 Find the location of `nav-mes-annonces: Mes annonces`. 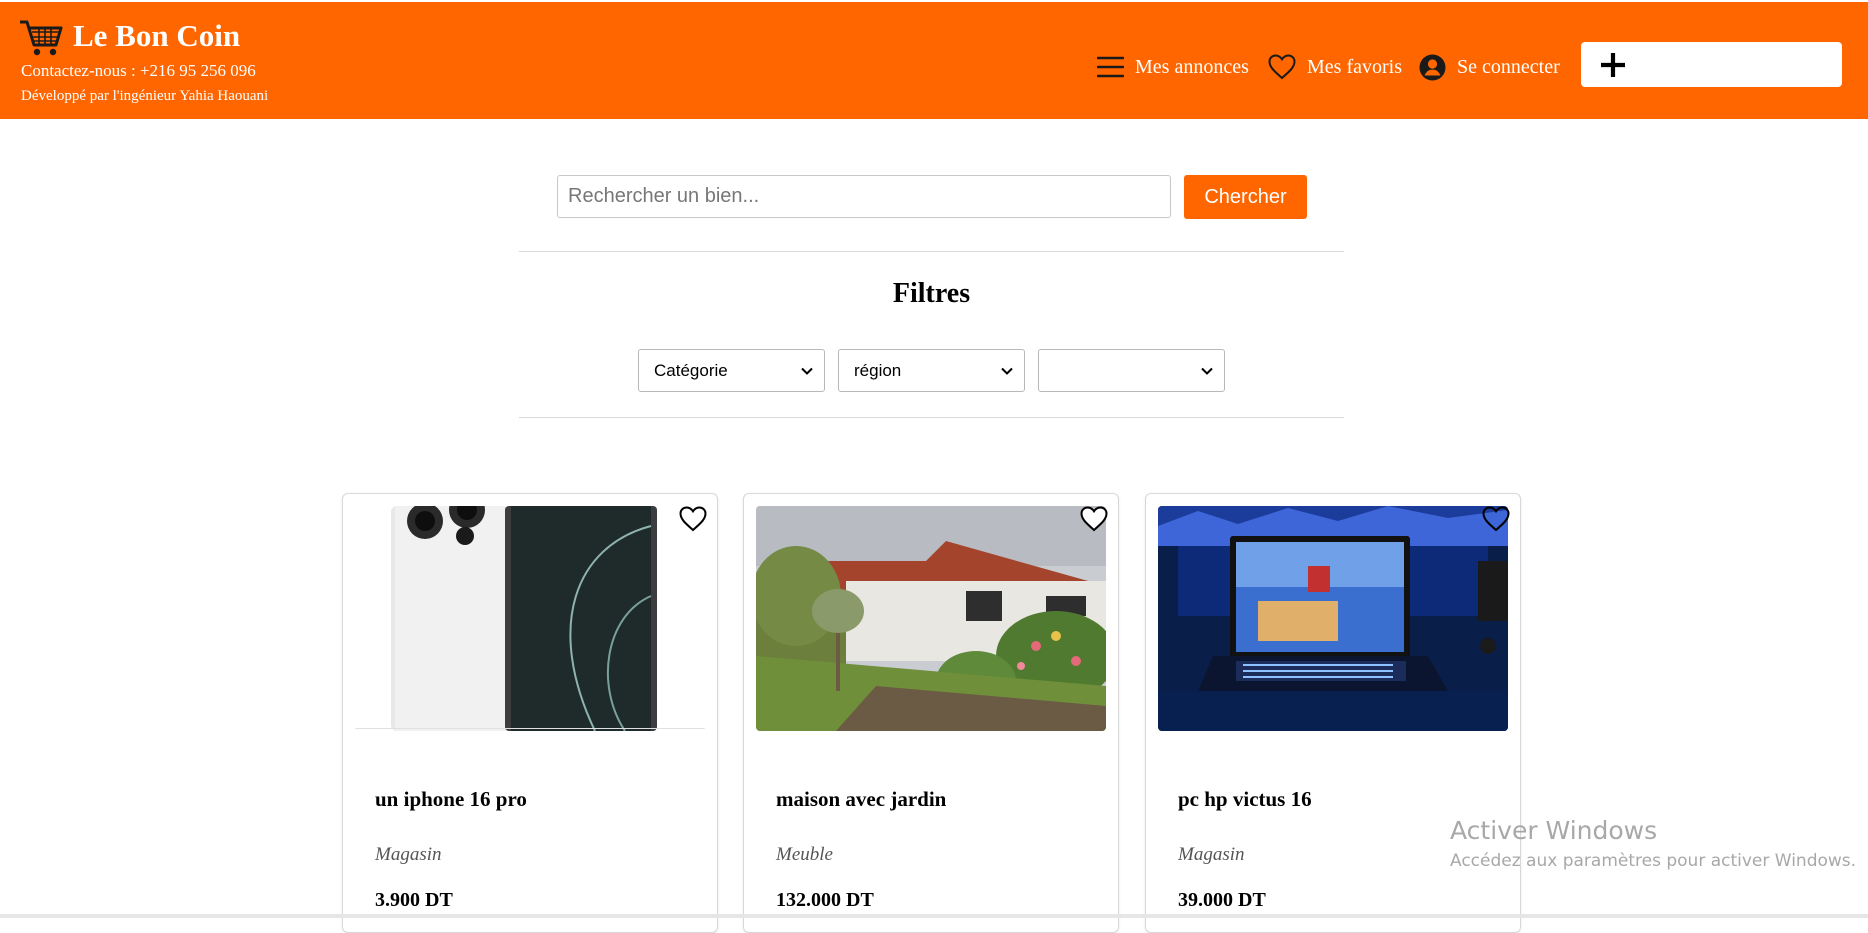

nav-mes-annonces: Mes annonces is located at coordinates (1173, 67).